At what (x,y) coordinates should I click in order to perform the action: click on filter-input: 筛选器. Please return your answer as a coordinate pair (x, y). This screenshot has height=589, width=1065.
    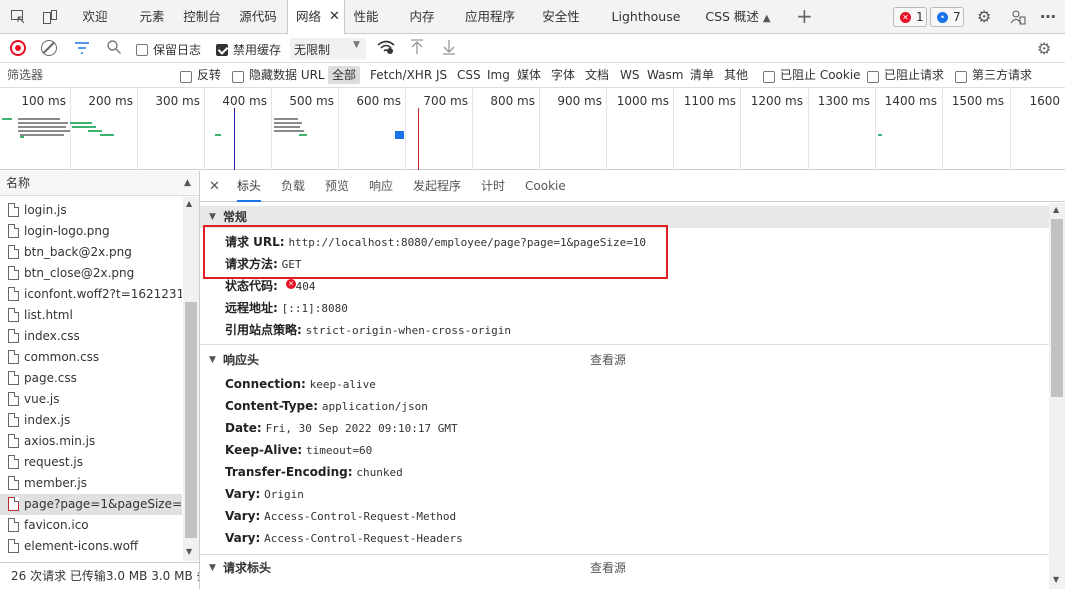
    Looking at the image, I should click on (25, 75).